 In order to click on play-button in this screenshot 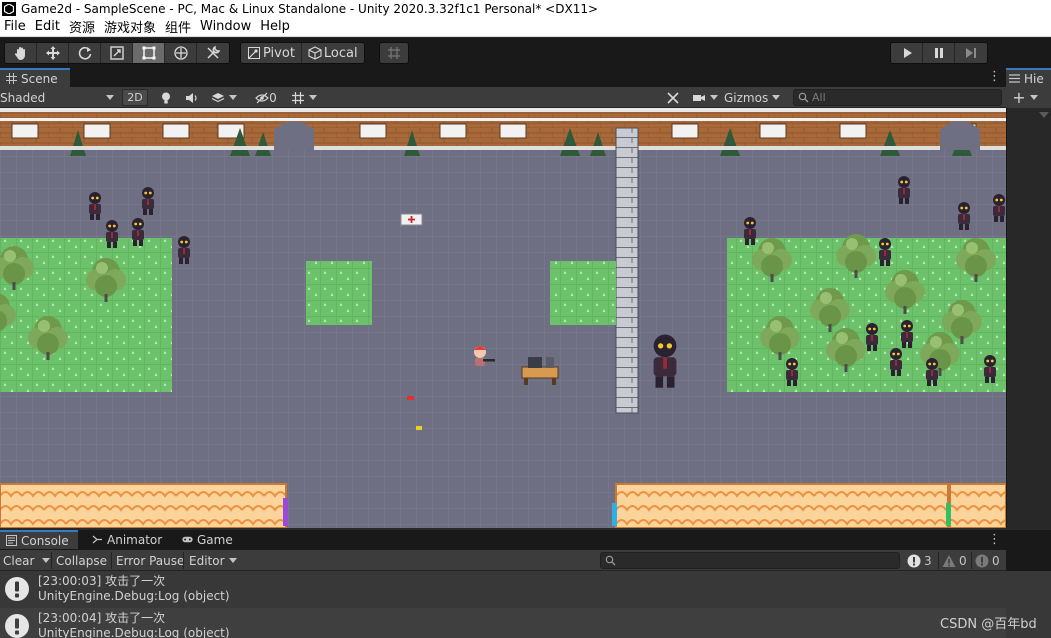, I will do `click(907, 53)`.